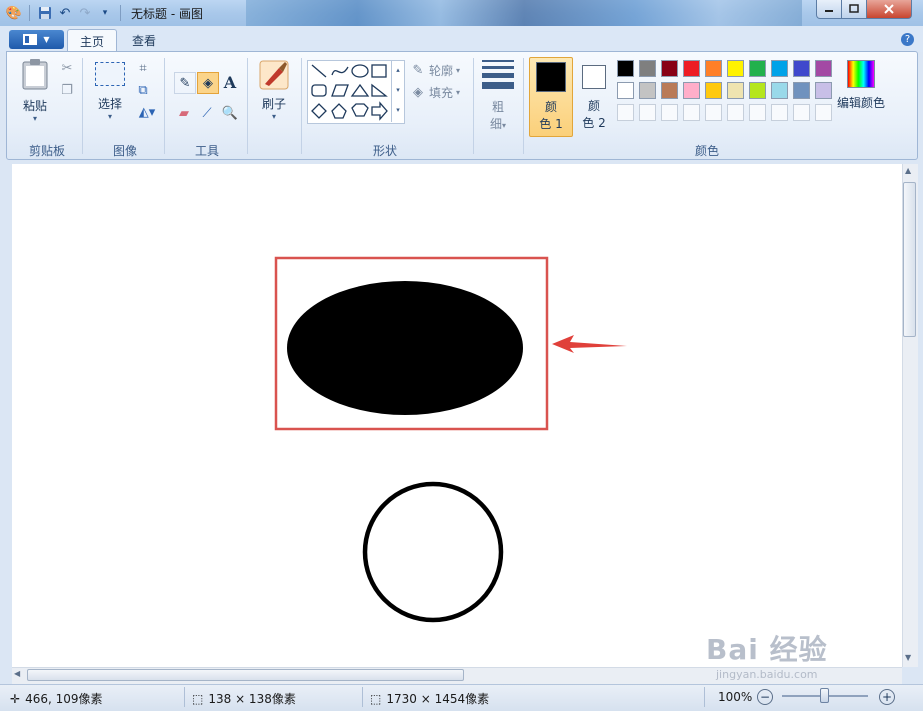  I want to click on group-label-image: 图像, so click(124, 151).